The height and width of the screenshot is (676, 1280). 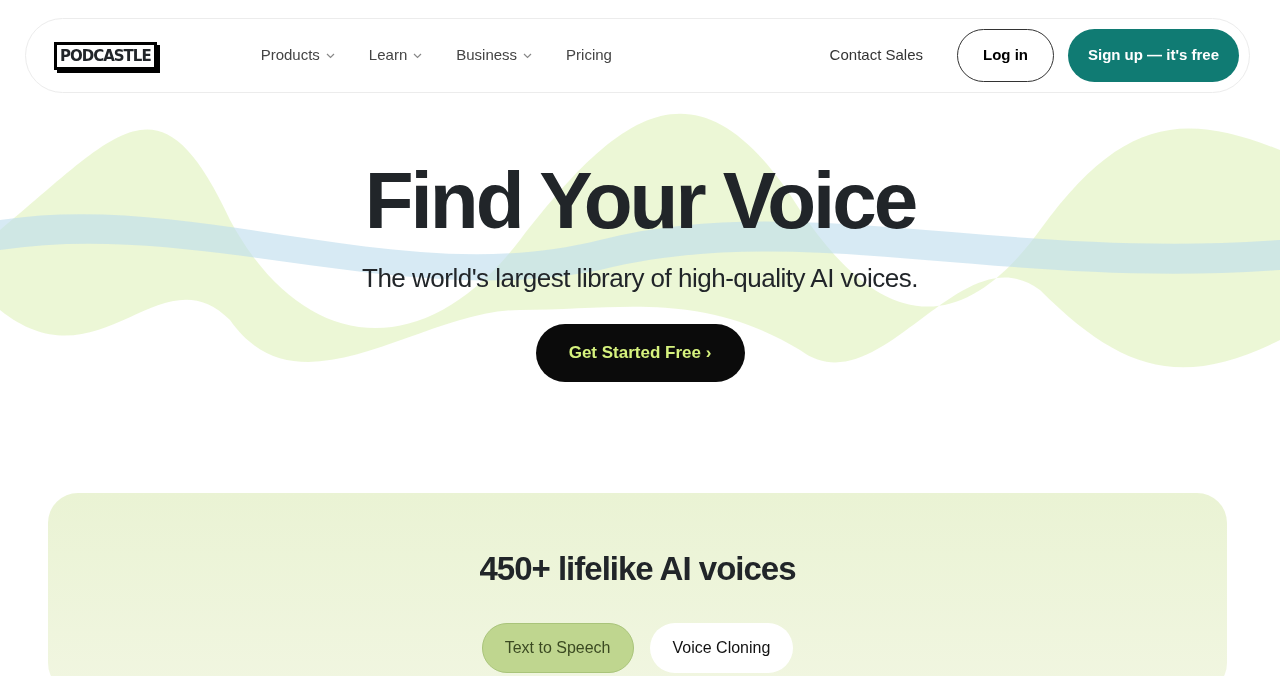 What do you see at coordinates (395, 55) in the screenshot?
I see `nav-link: Learn` at bounding box center [395, 55].